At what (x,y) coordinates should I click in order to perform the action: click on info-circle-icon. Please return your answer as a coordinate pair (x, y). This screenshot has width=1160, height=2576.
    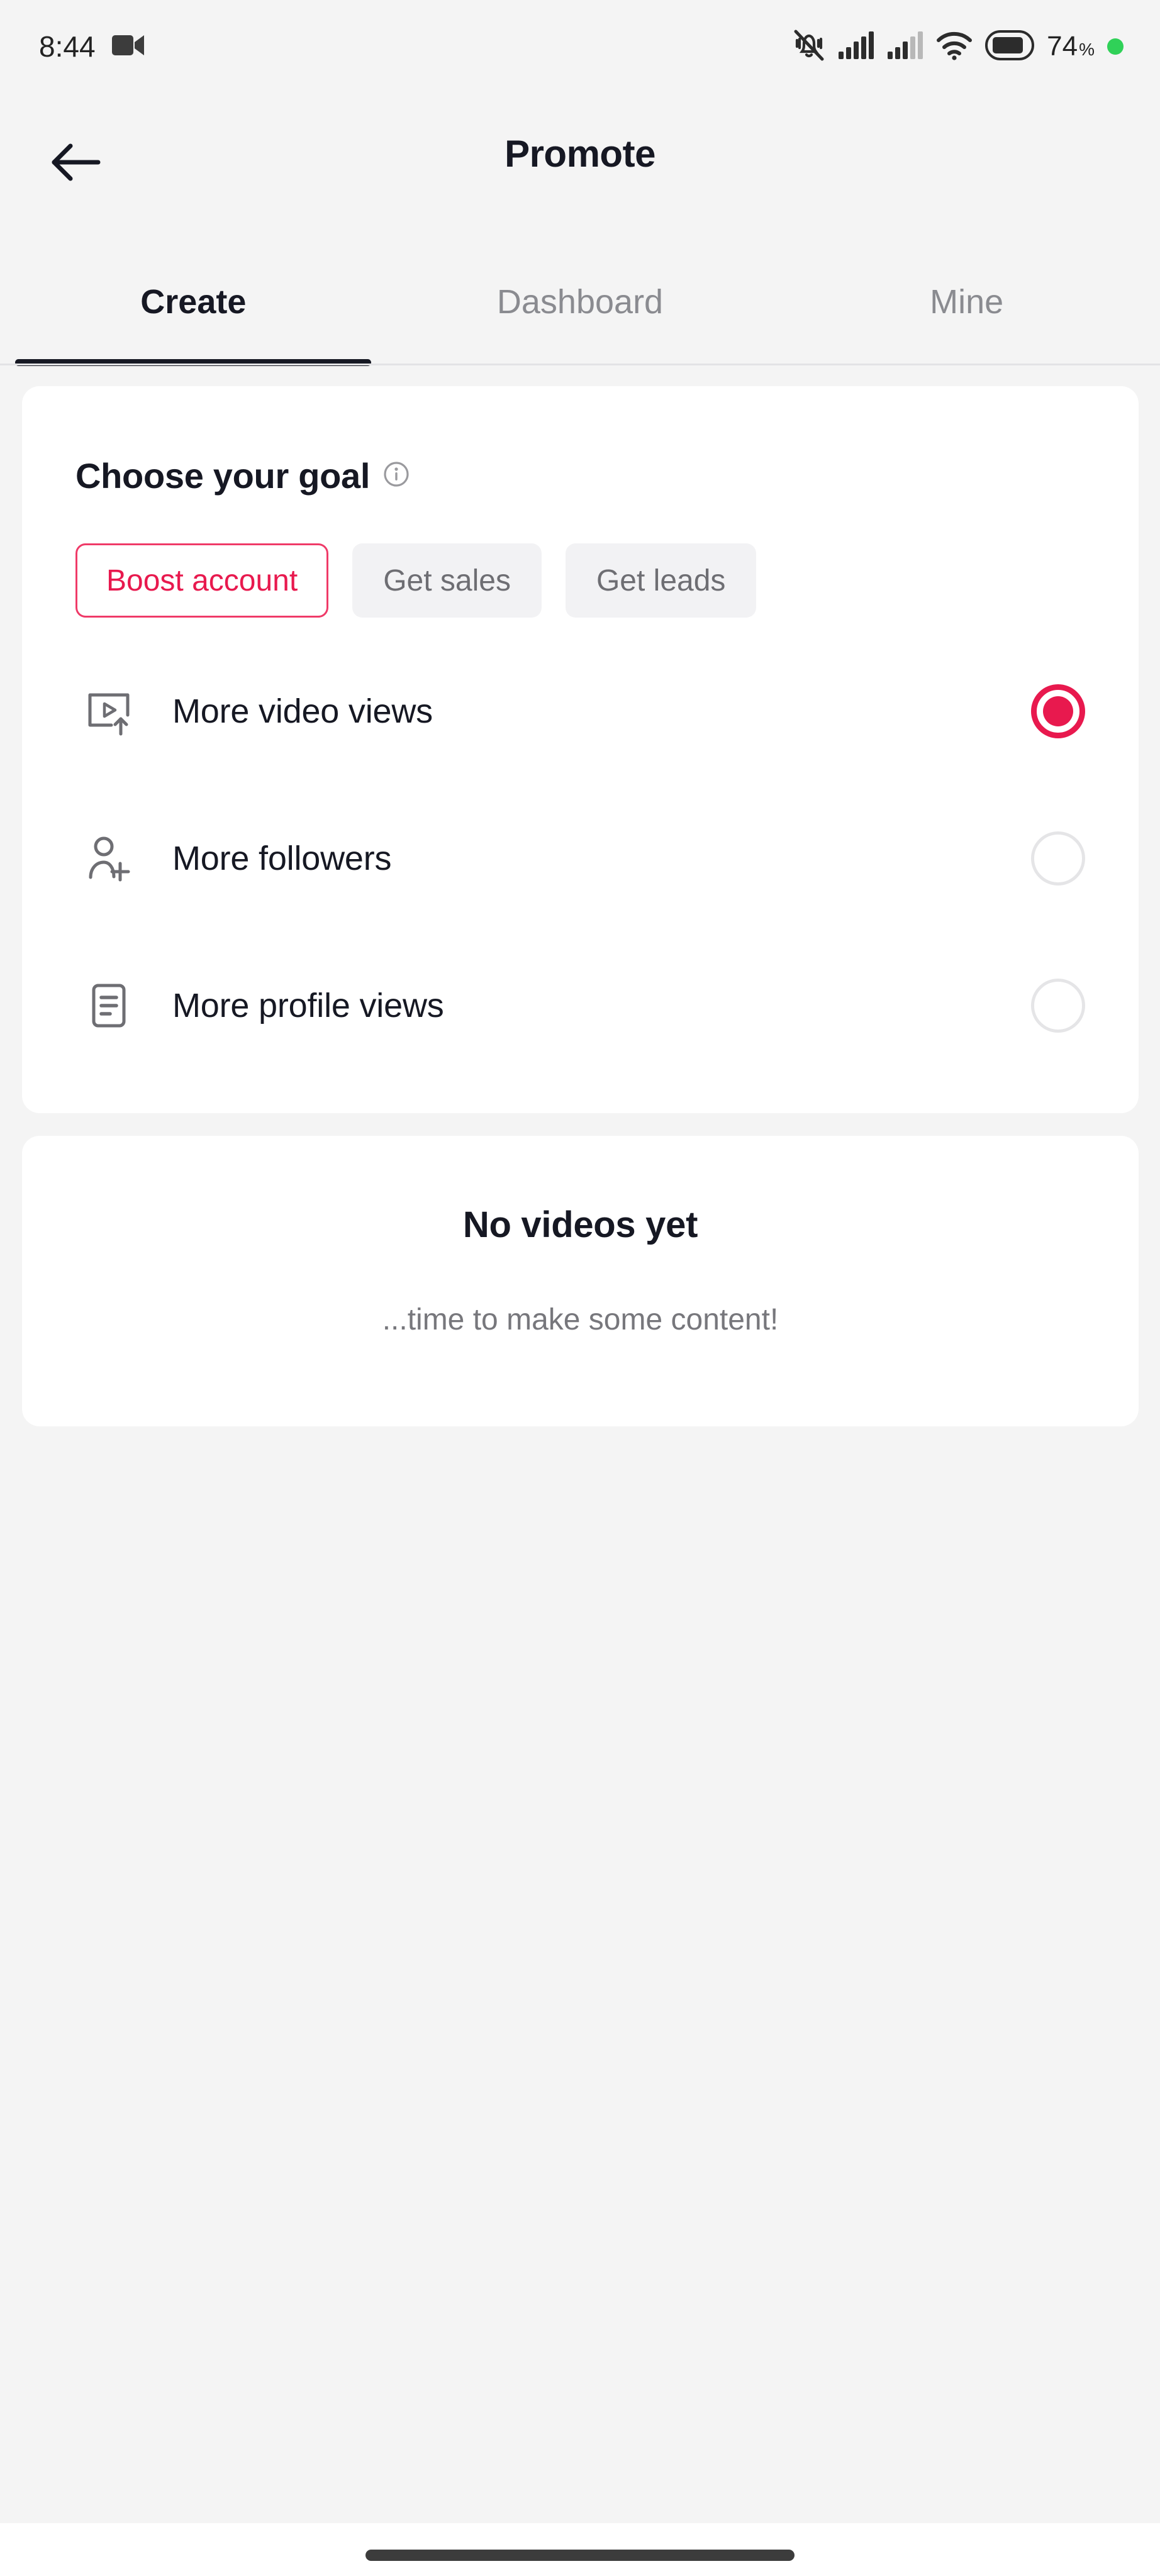
    Looking at the image, I should click on (396, 475).